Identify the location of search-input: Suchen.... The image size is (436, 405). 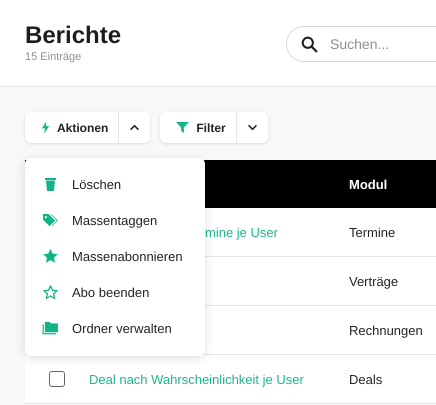
(375, 44).